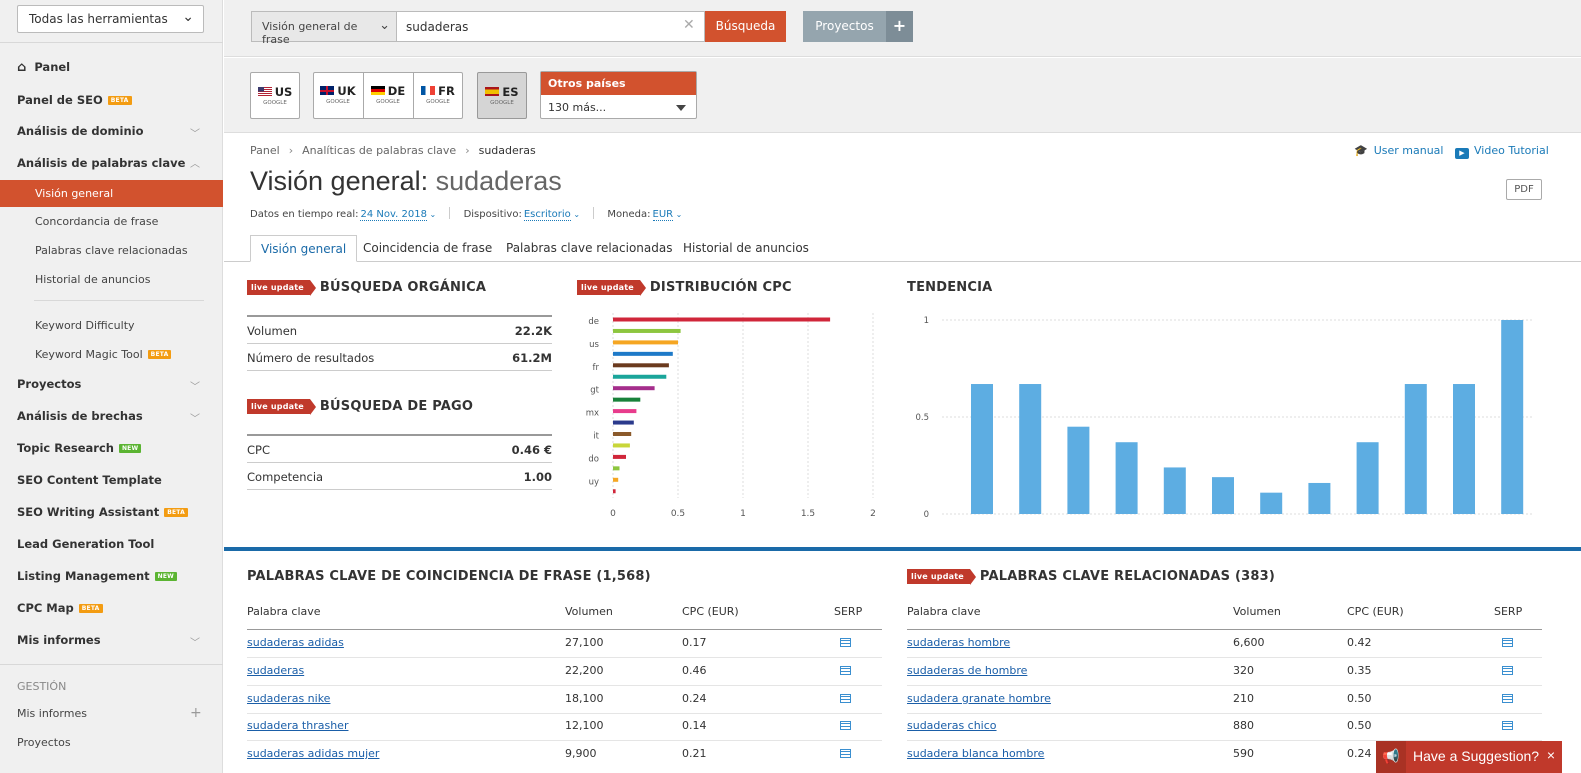 The height and width of the screenshot is (773, 1581). What do you see at coordinates (102, 512) in the screenshot?
I see `sidebar-item-seo-writing-assistant: SEO Writing Assistant BETA` at bounding box center [102, 512].